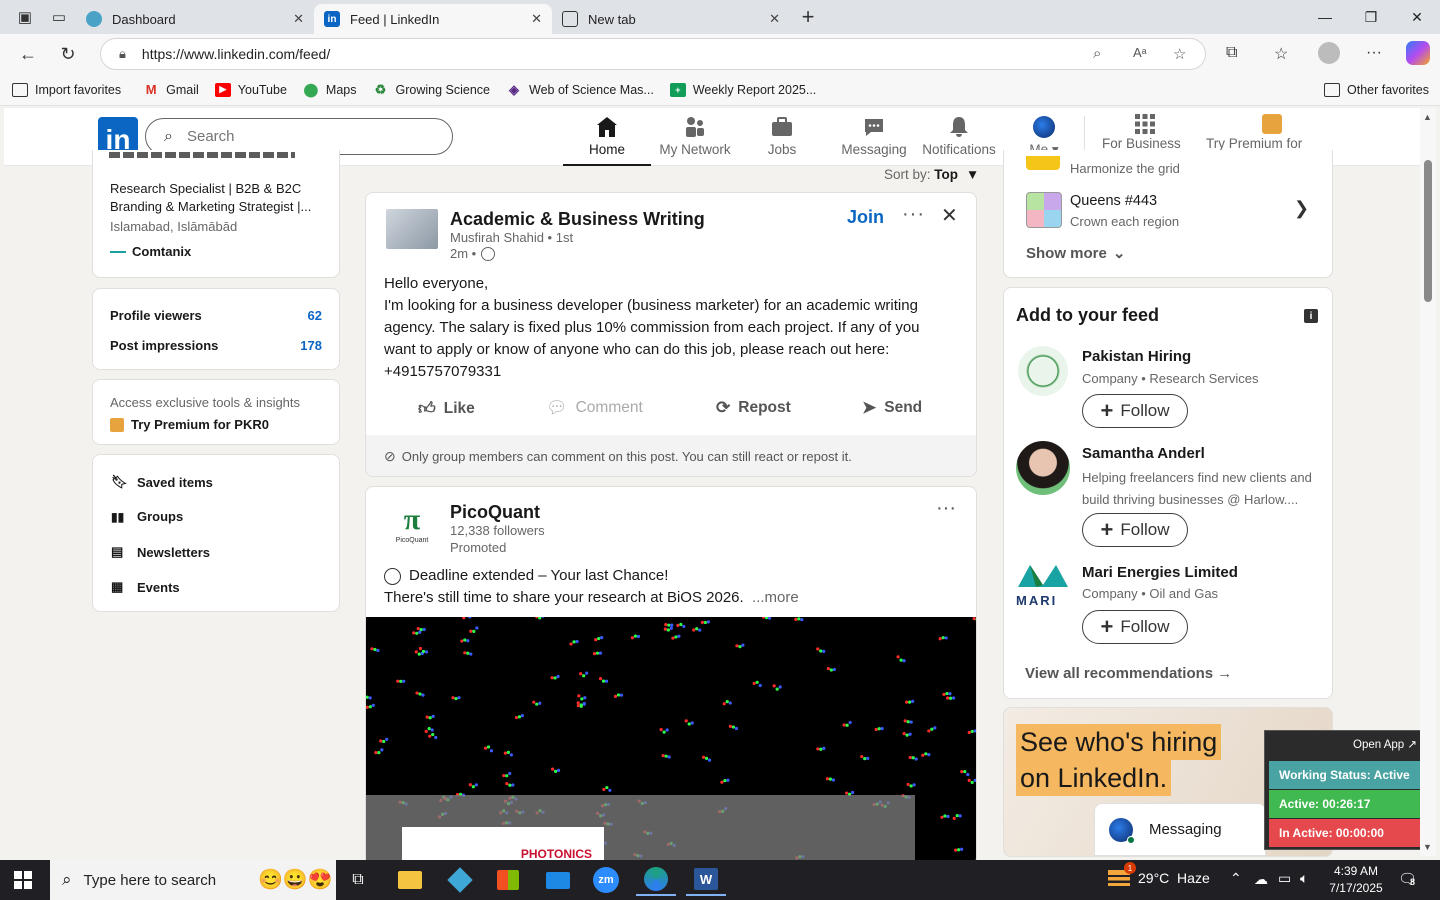 The image size is (1440, 900). I want to click on zoom-app-icon: zm, so click(606, 880).